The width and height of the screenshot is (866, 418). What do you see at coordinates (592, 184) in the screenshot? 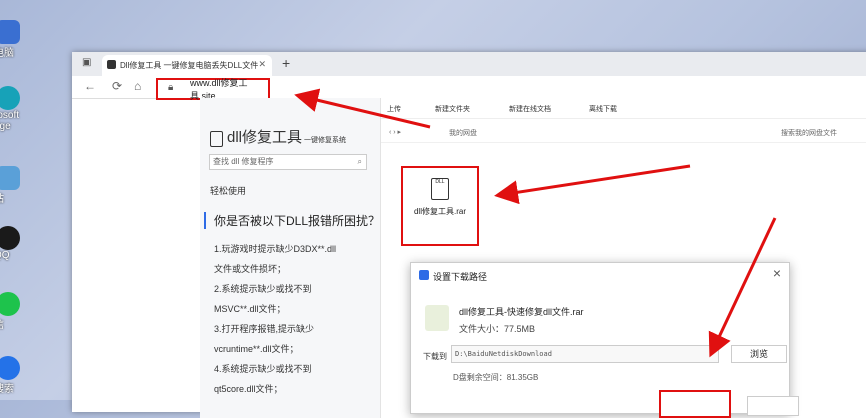
I see `arrow-to-file` at bounding box center [592, 184].